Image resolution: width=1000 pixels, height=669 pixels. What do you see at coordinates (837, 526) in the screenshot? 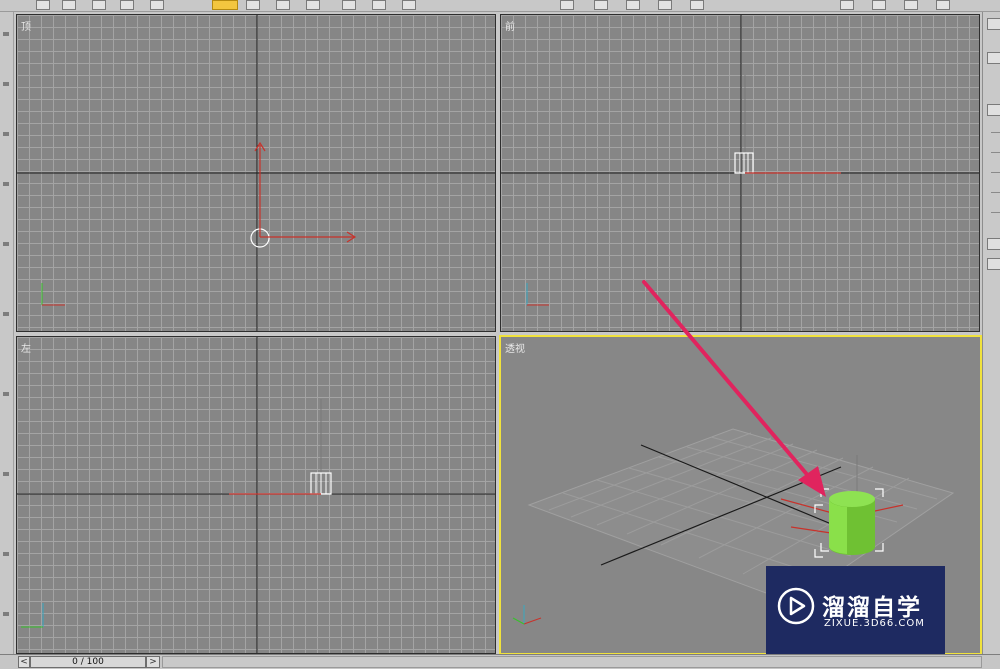
I see `cylinder-highlight` at bounding box center [837, 526].